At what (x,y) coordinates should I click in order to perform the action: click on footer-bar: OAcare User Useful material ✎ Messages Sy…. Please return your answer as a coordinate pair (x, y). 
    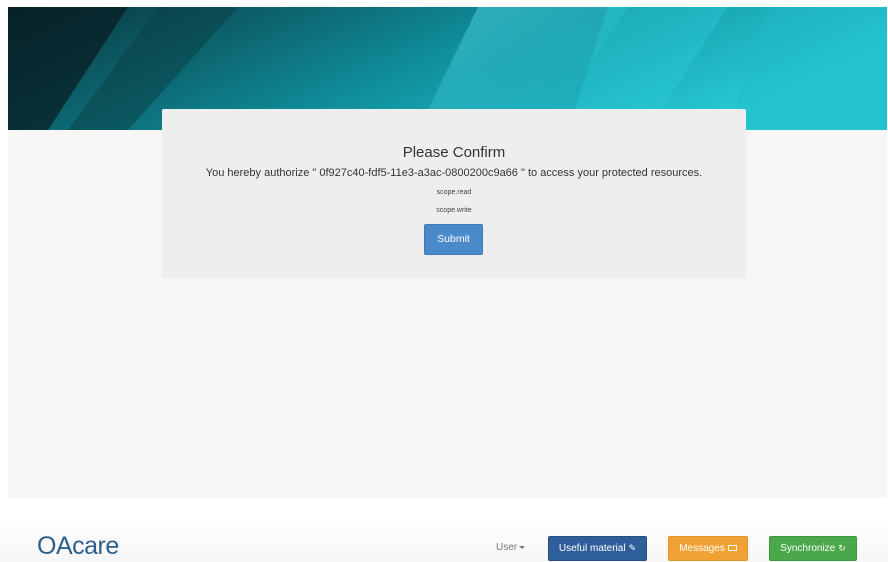
    Looking at the image, I should click on (444, 541).